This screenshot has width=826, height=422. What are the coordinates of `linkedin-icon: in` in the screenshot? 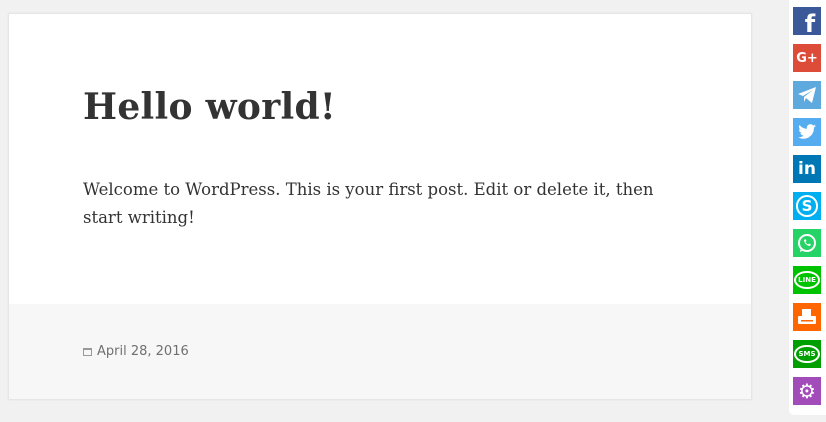 It's located at (807, 169).